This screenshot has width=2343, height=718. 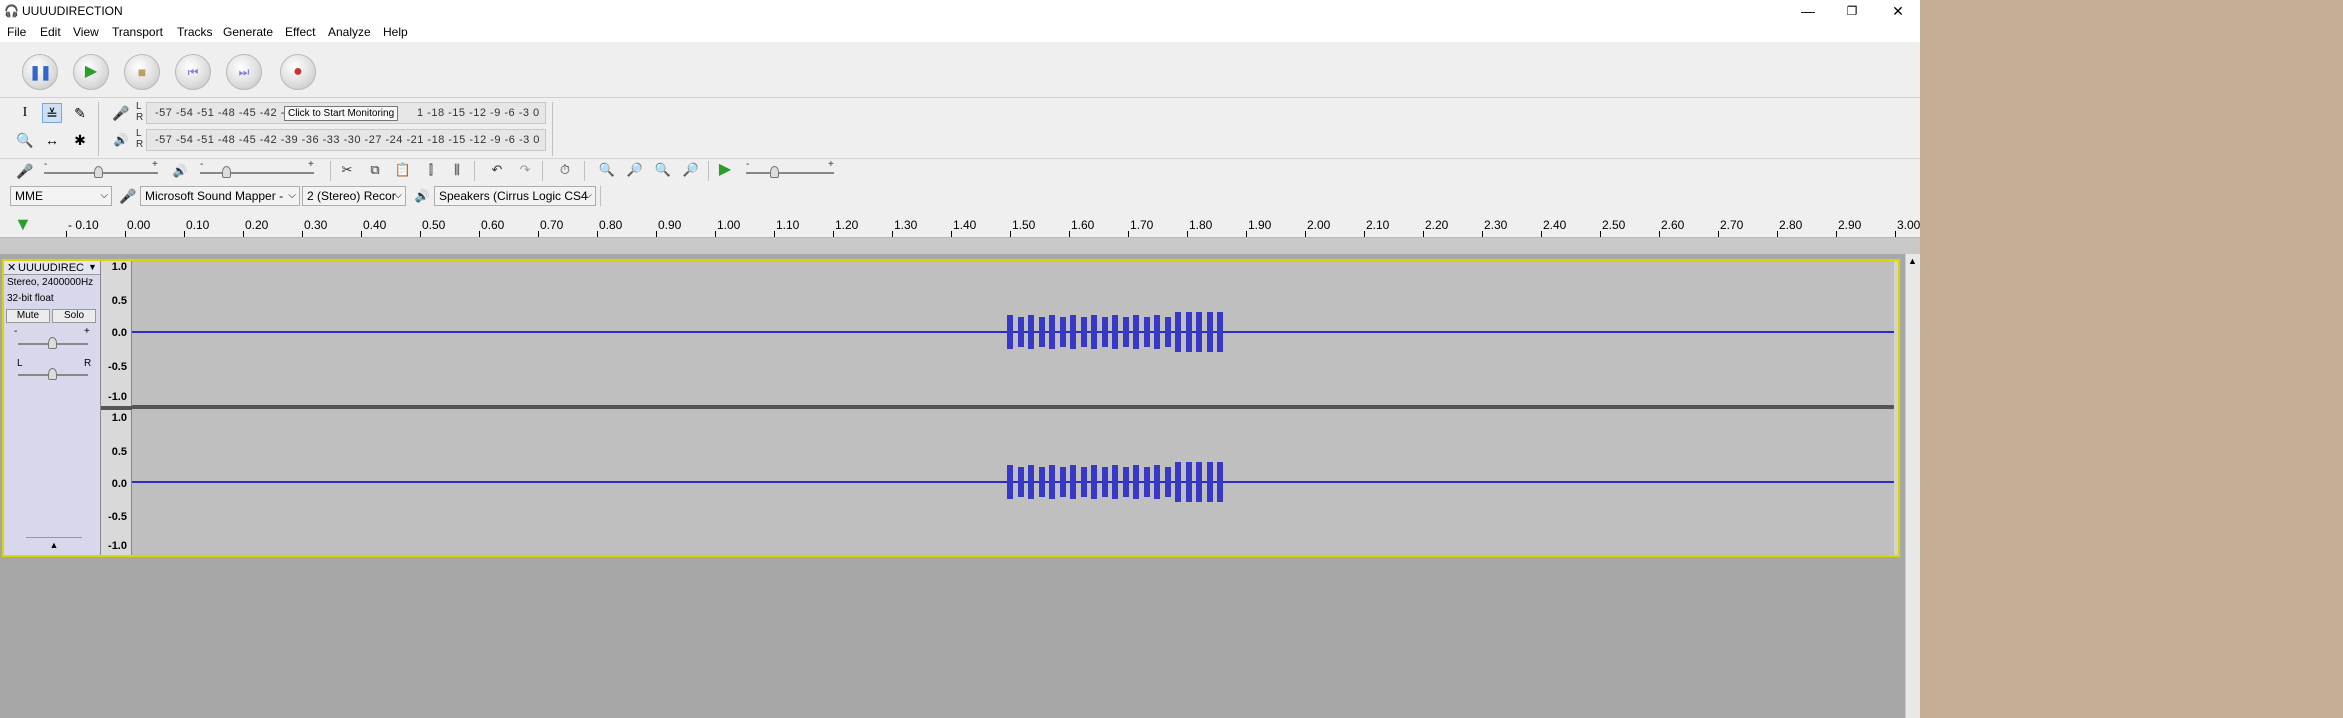 I want to click on menu-file: File, so click(x=16, y=32).